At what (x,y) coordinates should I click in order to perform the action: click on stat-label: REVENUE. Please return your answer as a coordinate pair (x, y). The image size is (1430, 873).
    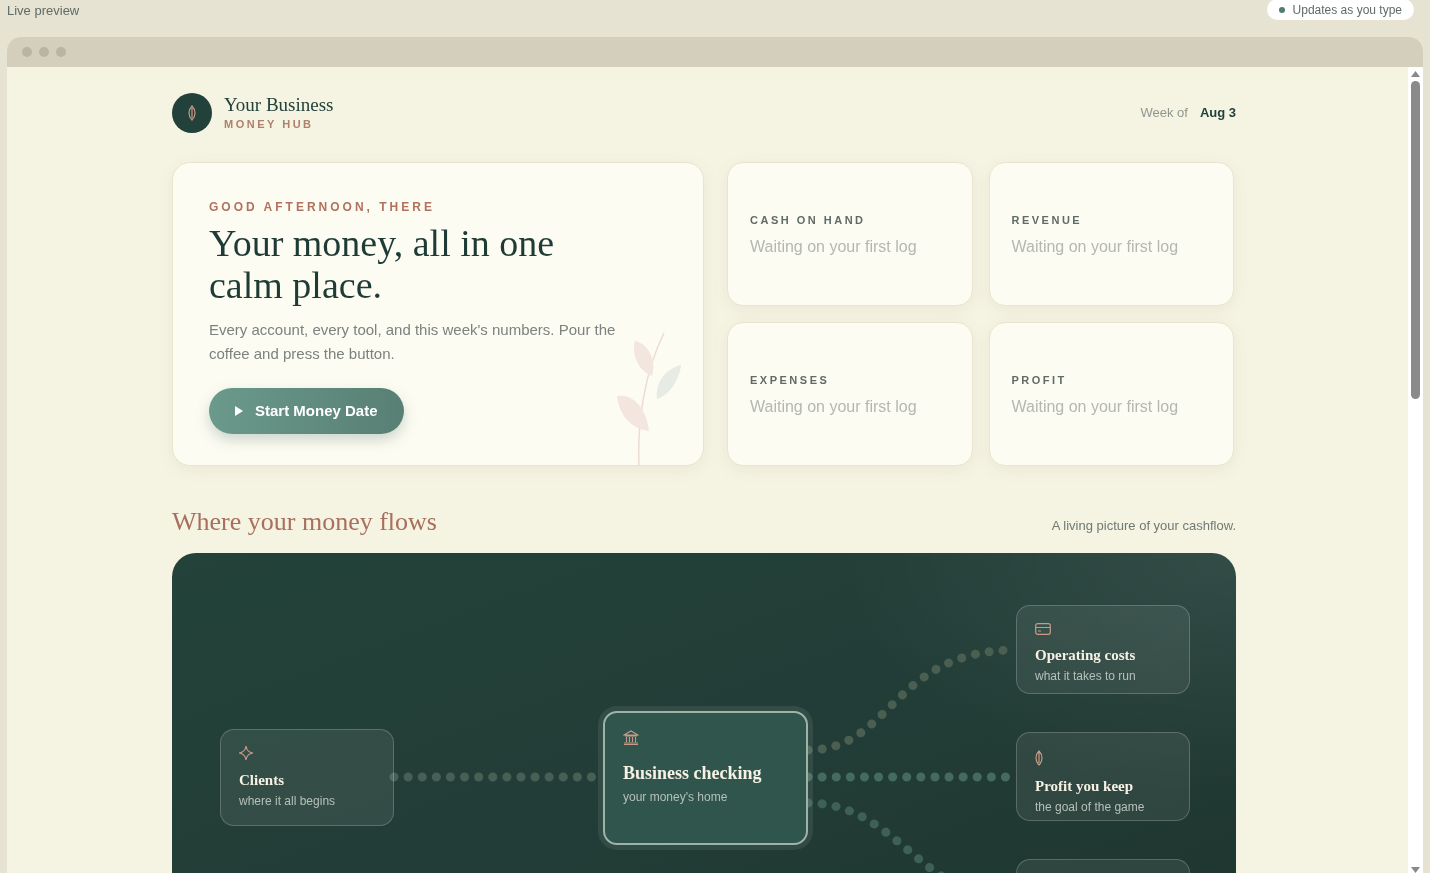
    Looking at the image, I should click on (1047, 220).